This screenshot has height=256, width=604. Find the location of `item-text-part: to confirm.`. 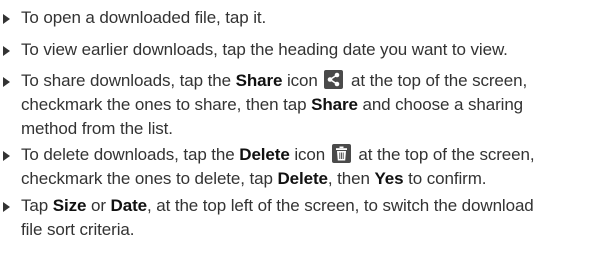

item-text-part: to confirm. is located at coordinates (445, 178).